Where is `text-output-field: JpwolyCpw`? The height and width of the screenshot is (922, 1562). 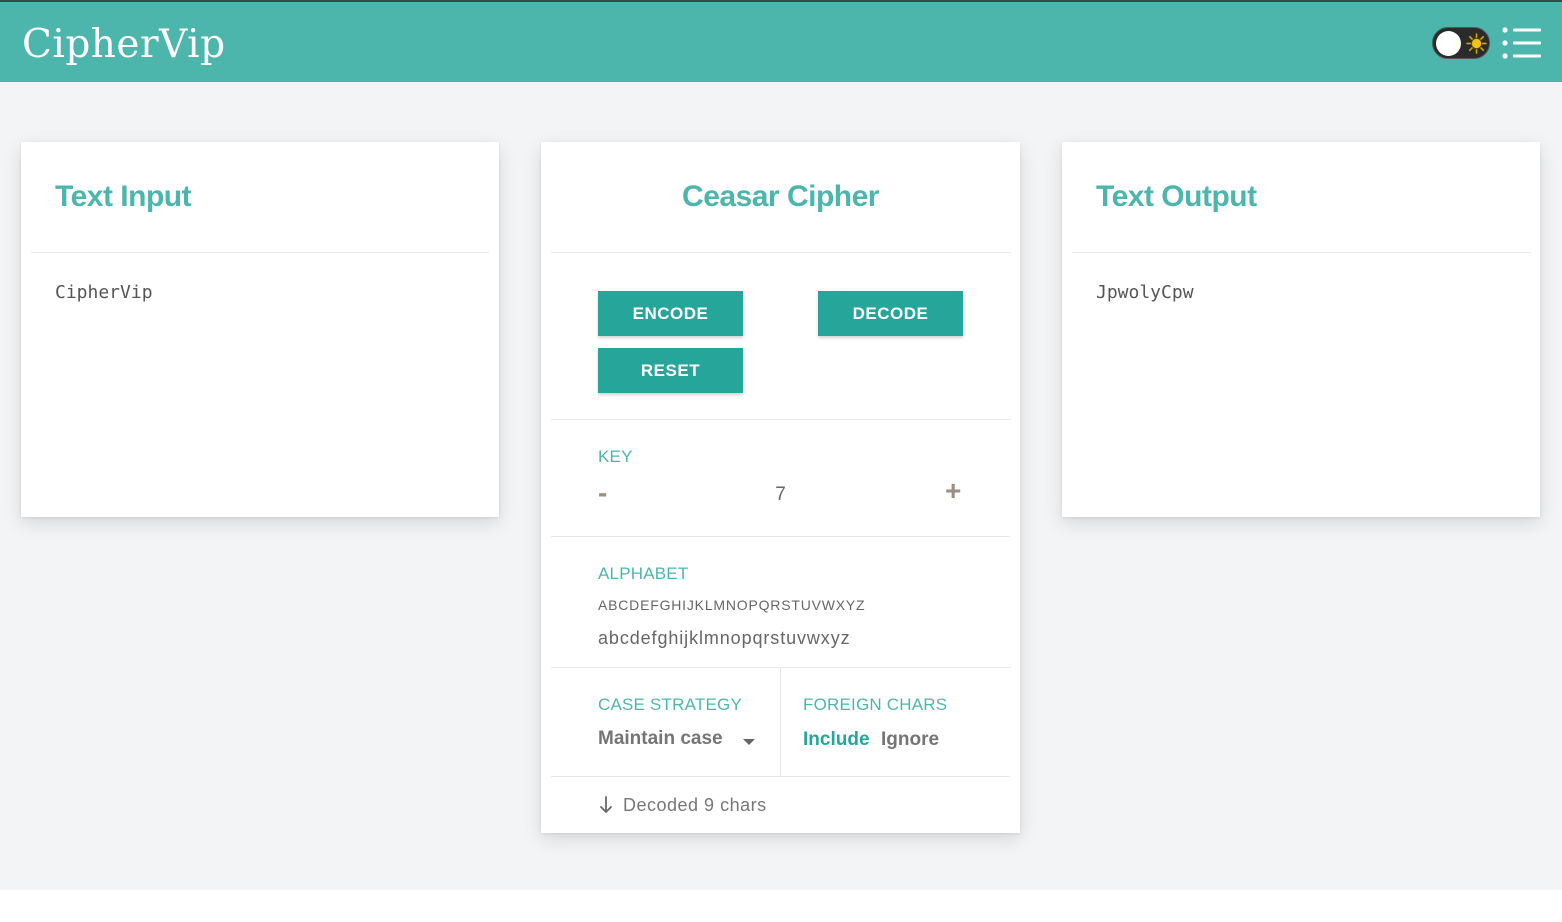 text-output-field: JpwolyCpw is located at coordinates (1145, 292).